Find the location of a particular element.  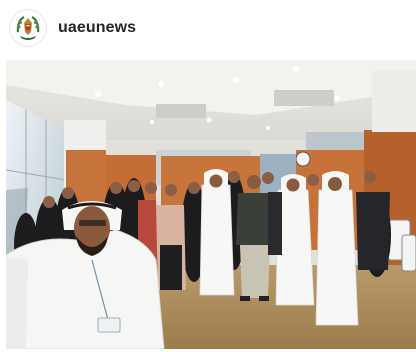

username-label: uaeunews is located at coordinates (97, 28).